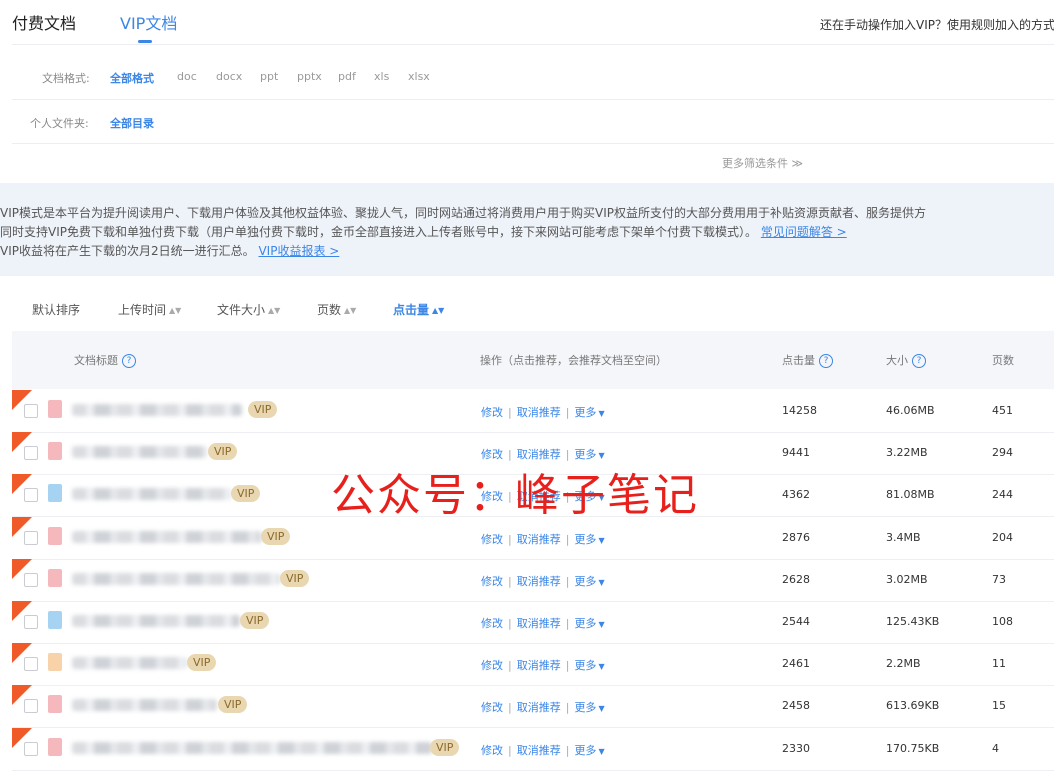 The height and width of the screenshot is (771, 1054). Describe the element at coordinates (148, 22) in the screenshot. I see `tab-vip-documents: VIP文档` at that location.